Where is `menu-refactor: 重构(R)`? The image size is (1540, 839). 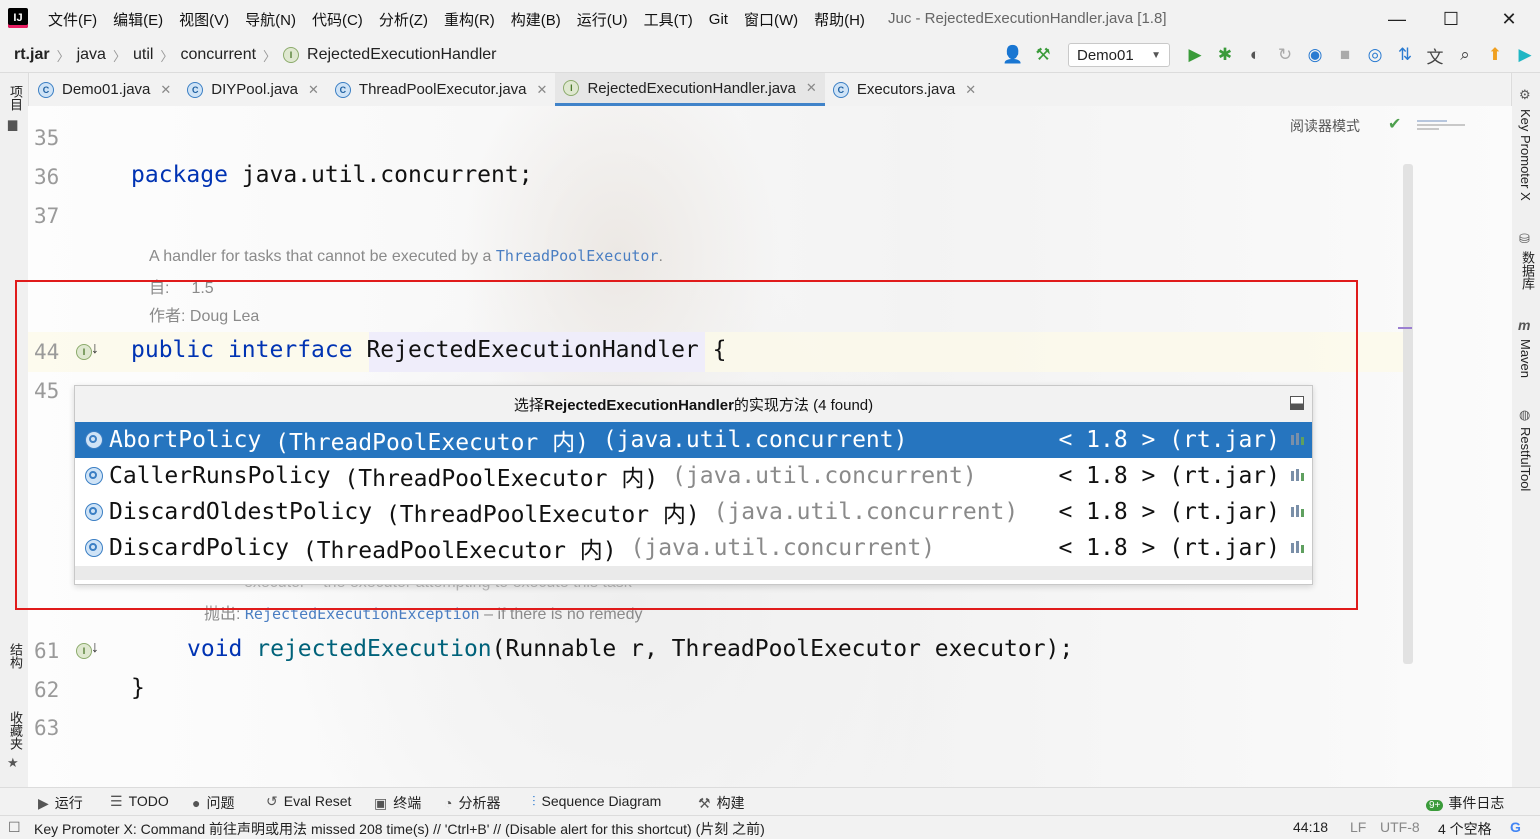
menu-refactor: 重构(R) is located at coordinates (469, 19).